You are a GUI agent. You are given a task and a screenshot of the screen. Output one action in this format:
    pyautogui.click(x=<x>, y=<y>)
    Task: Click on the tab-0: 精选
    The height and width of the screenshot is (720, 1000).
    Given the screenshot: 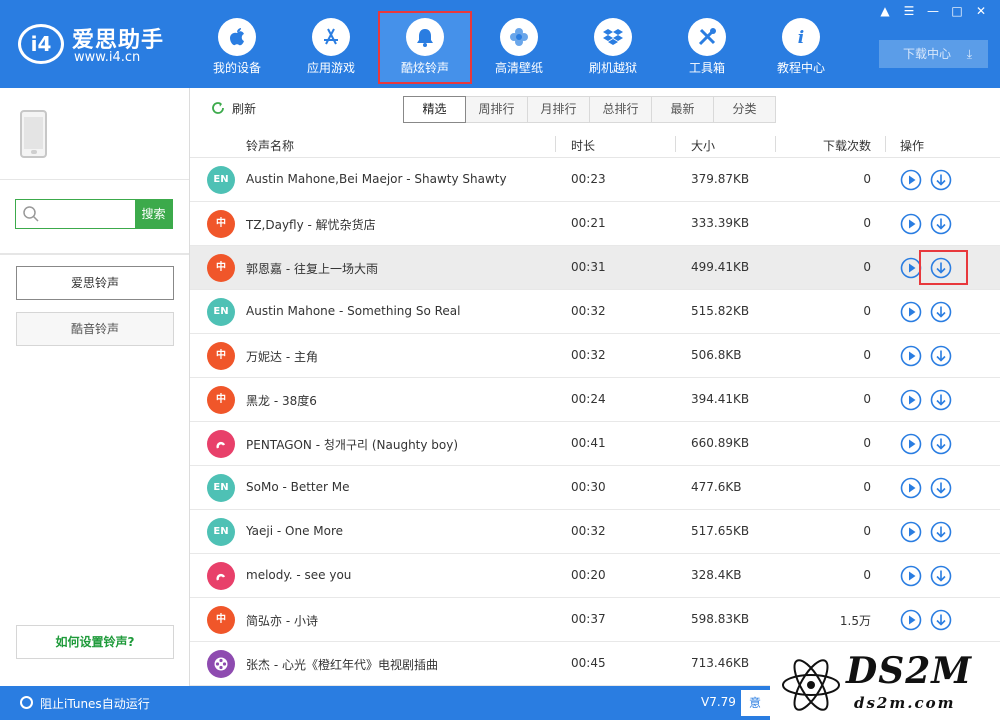 What is the action you would take?
    pyautogui.click(x=434, y=109)
    